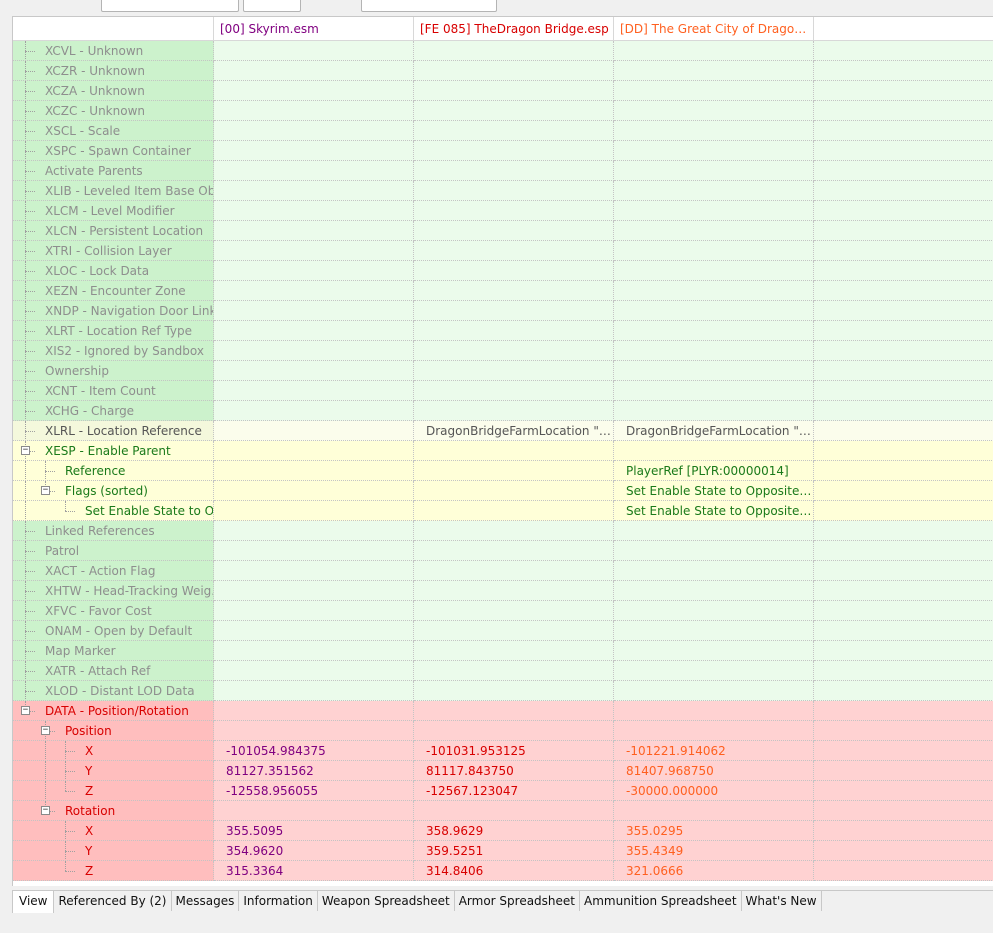  Describe the element at coordinates (314, 871) in the screenshot. I see `value-cell: 315.3364` at that location.